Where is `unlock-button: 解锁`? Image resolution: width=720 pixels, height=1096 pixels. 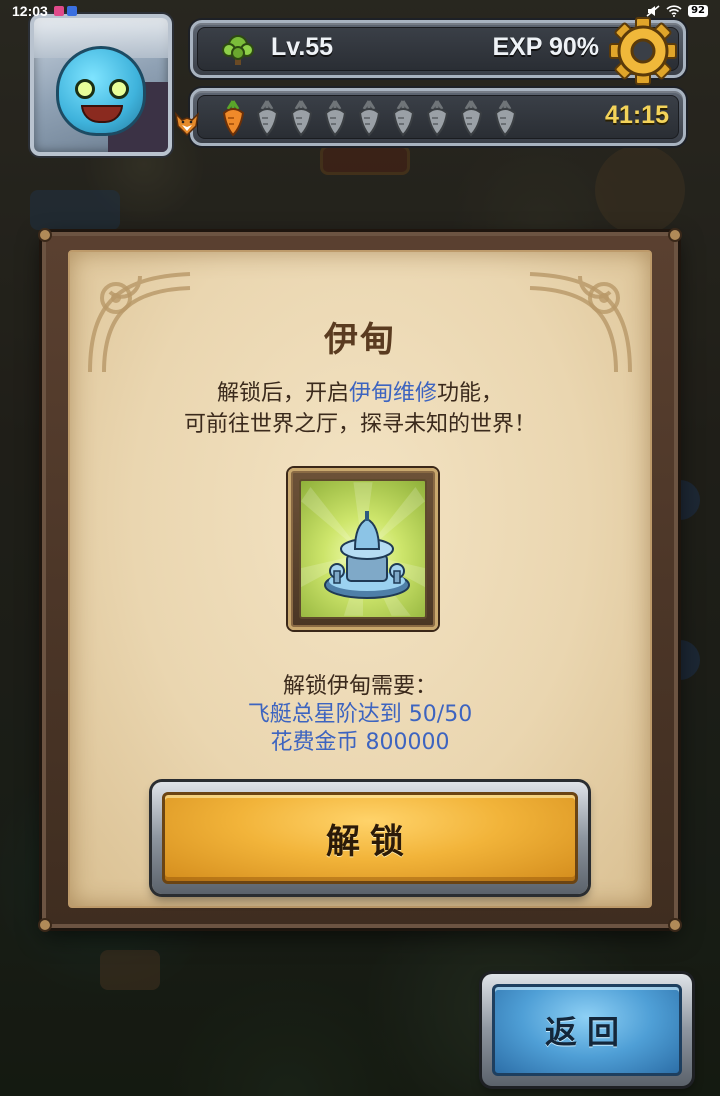 unlock-button: 解锁 is located at coordinates (370, 838).